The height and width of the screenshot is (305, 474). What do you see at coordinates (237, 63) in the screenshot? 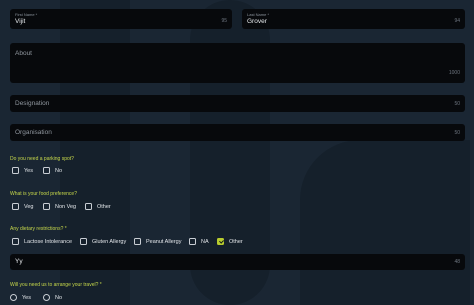
I see `about-textarea: About 1000` at bounding box center [237, 63].